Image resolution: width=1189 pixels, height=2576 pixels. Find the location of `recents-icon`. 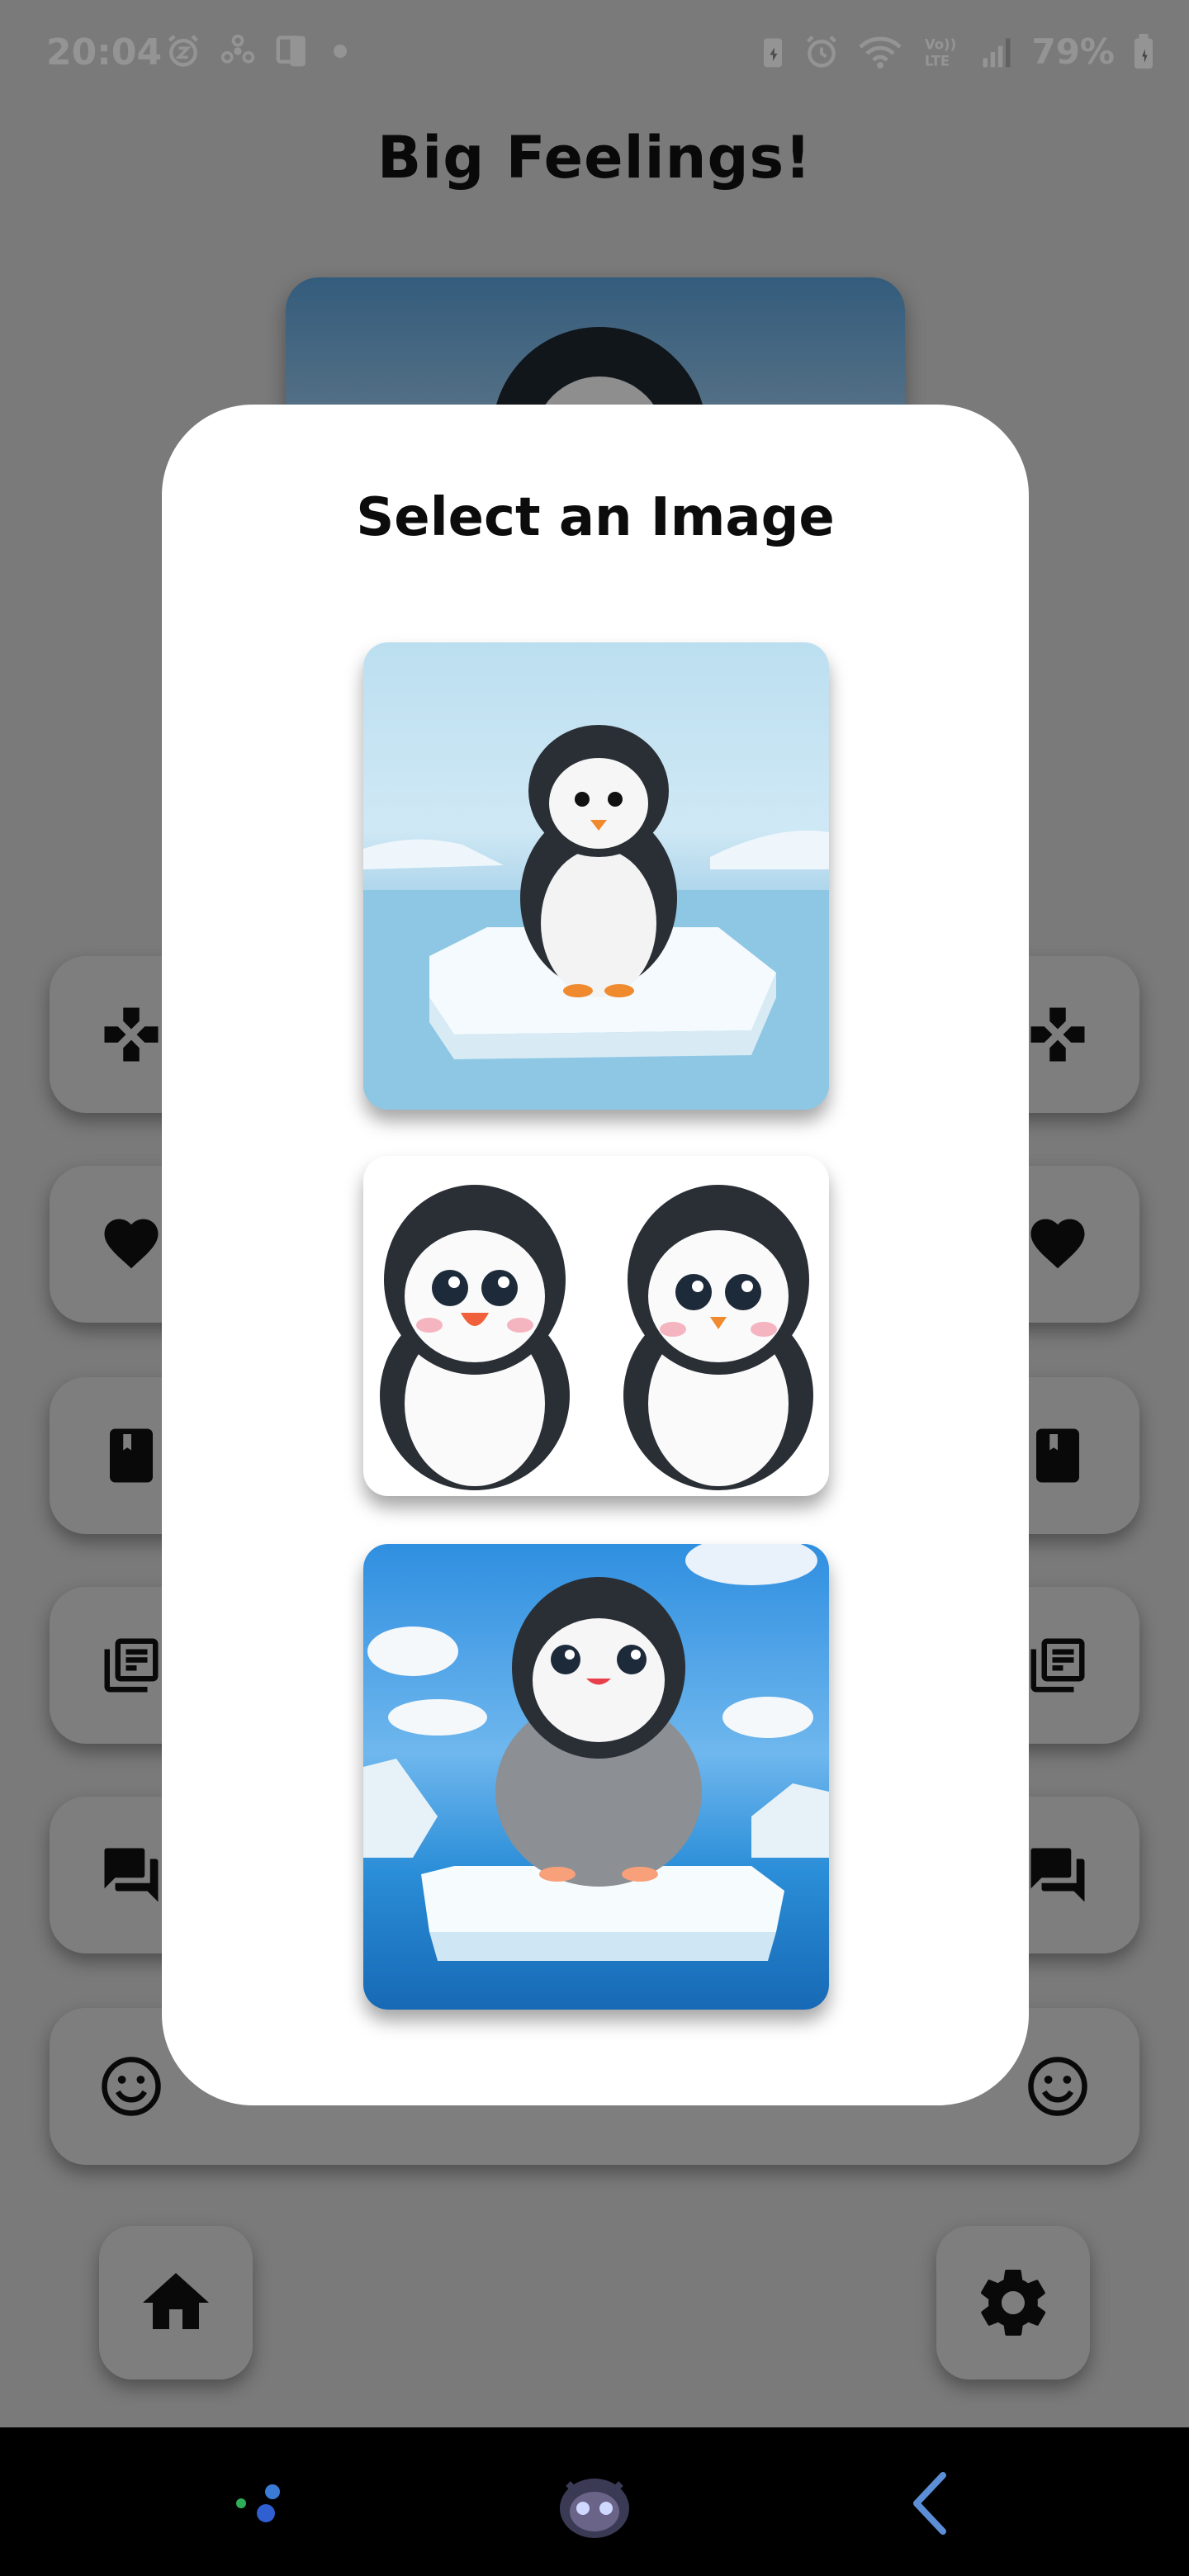

recents-icon is located at coordinates (264, 2501).